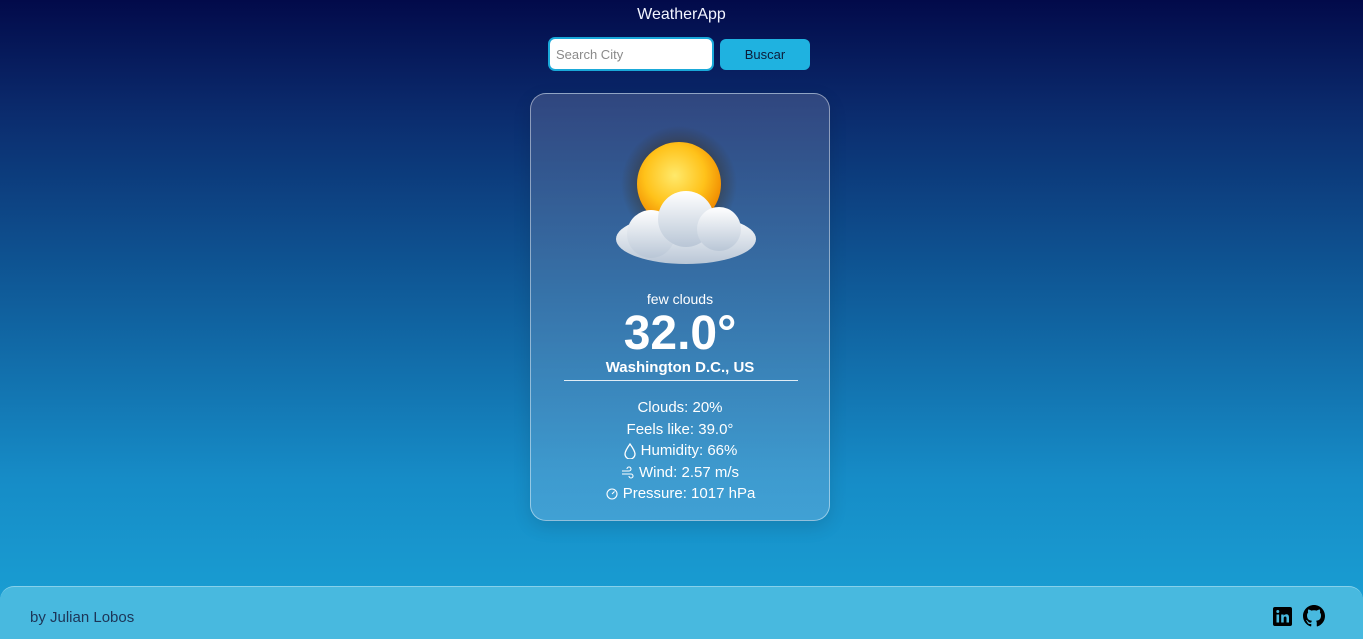 The height and width of the screenshot is (639, 1363). I want to click on feels-like-value: Feels like: 39.0°, so click(680, 429).